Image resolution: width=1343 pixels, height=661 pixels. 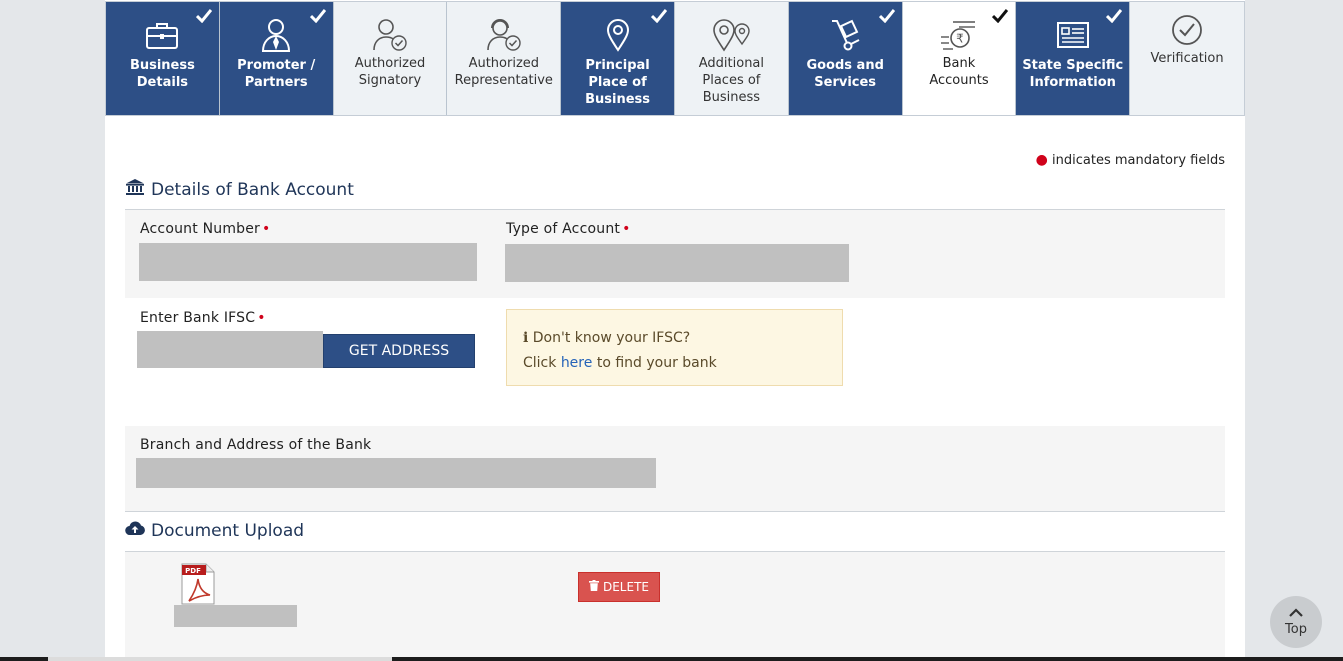 What do you see at coordinates (618, 35) in the screenshot?
I see `map-pin-icon` at bounding box center [618, 35].